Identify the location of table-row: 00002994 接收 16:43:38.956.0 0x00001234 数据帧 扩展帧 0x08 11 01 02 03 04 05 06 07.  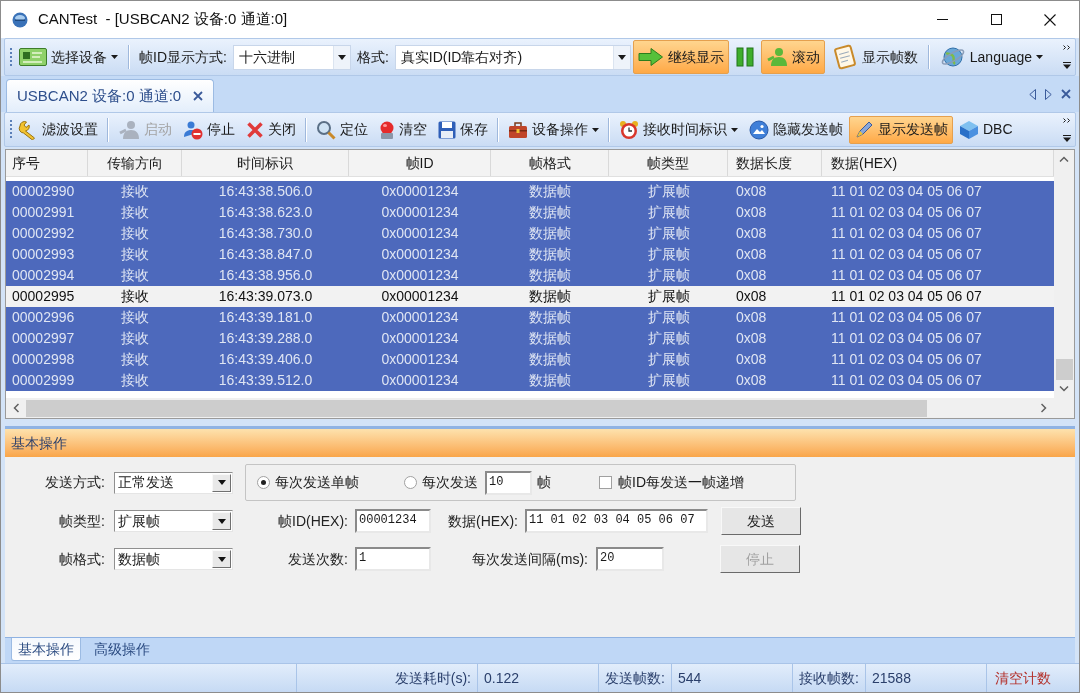
(530, 275).